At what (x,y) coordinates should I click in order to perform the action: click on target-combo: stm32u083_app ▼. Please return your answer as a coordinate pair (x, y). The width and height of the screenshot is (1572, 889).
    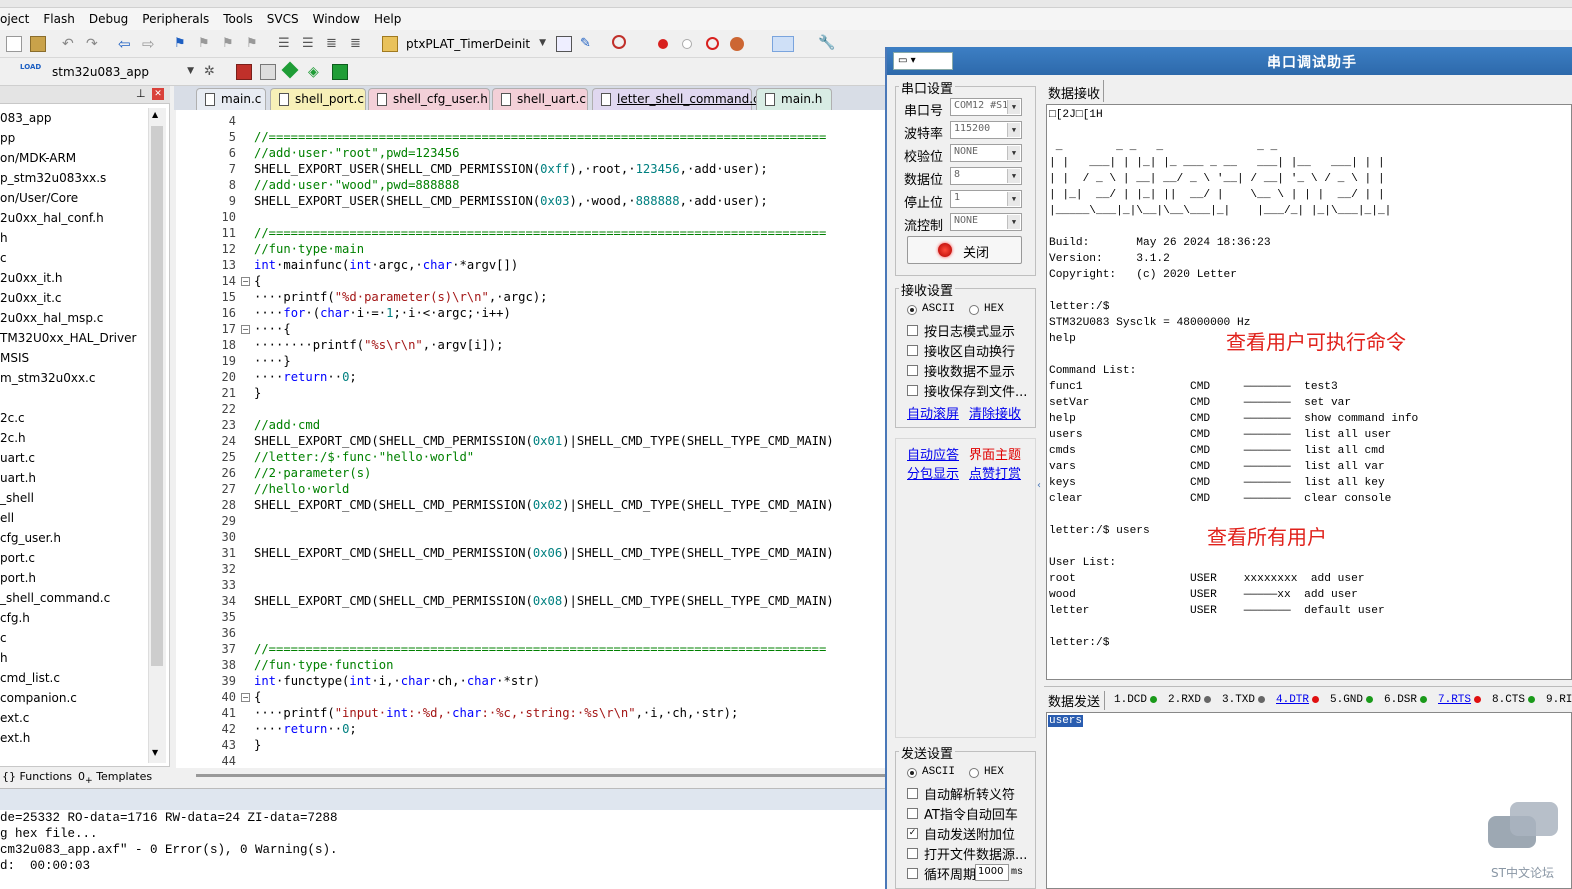
    Looking at the image, I should click on (122, 73).